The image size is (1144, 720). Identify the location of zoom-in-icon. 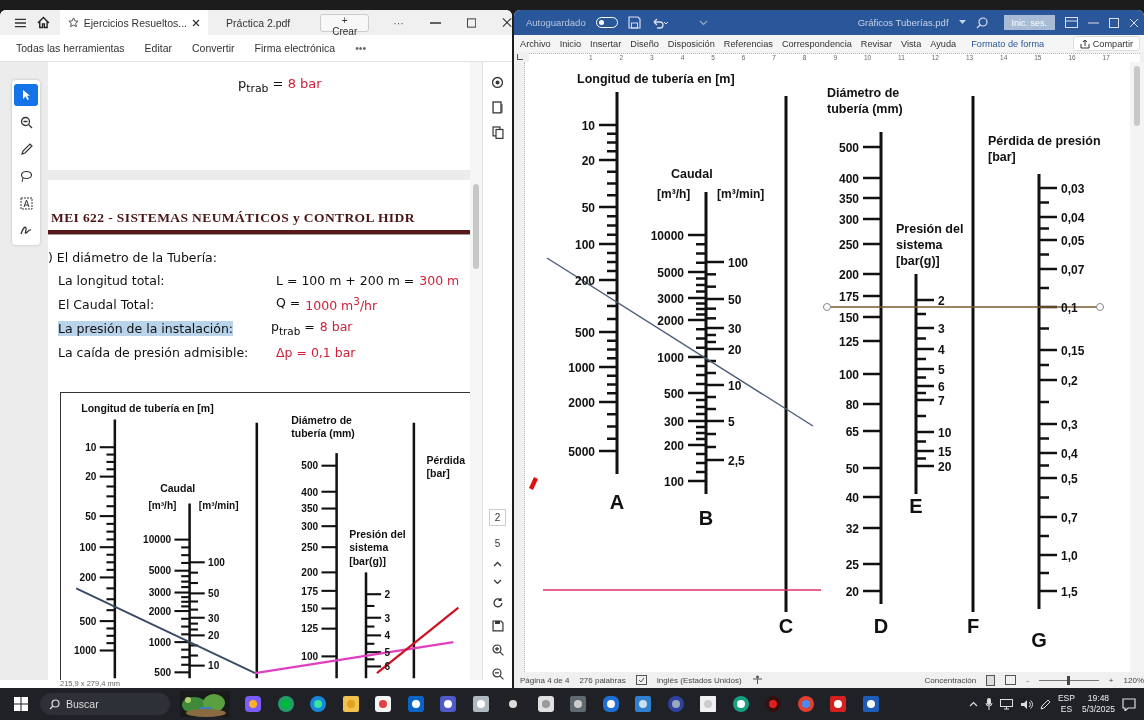
(497, 650).